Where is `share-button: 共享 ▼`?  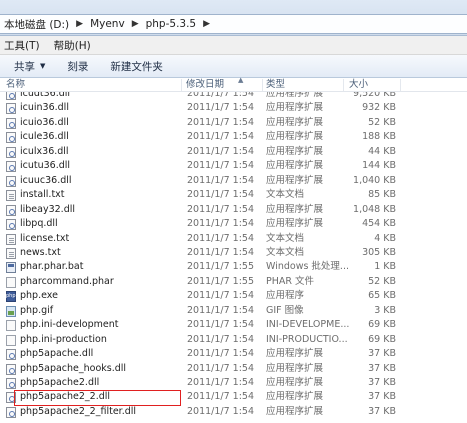
share-button: 共享 ▼ is located at coordinates (29, 66).